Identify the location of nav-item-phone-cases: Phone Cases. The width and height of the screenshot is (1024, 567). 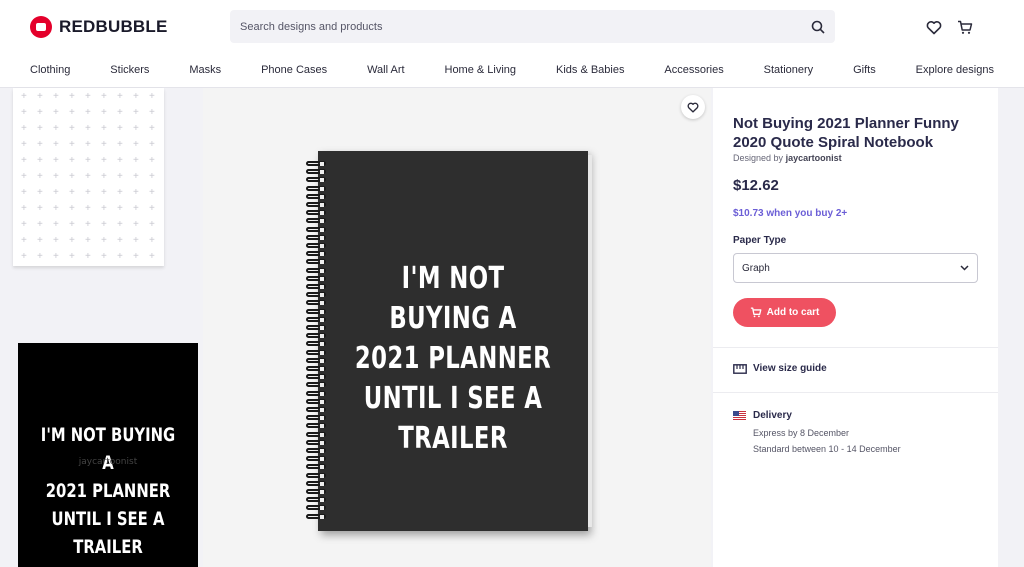
(294, 71).